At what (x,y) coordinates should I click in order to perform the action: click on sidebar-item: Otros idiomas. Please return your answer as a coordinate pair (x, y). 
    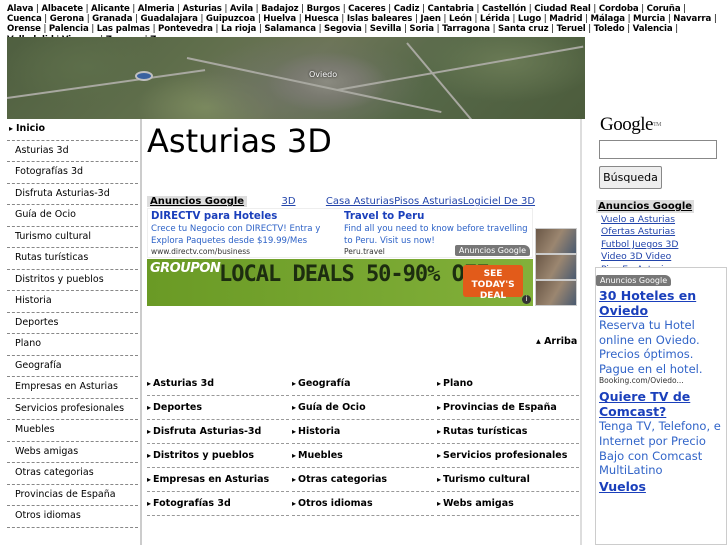
    Looking at the image, I should click on (72, 517).